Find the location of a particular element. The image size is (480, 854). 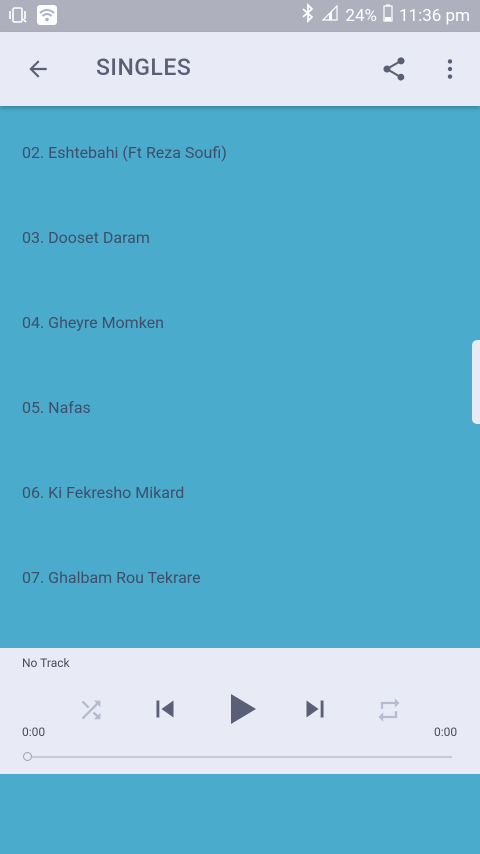

clock: 11:36 pm is located at coordinates (434, 16).